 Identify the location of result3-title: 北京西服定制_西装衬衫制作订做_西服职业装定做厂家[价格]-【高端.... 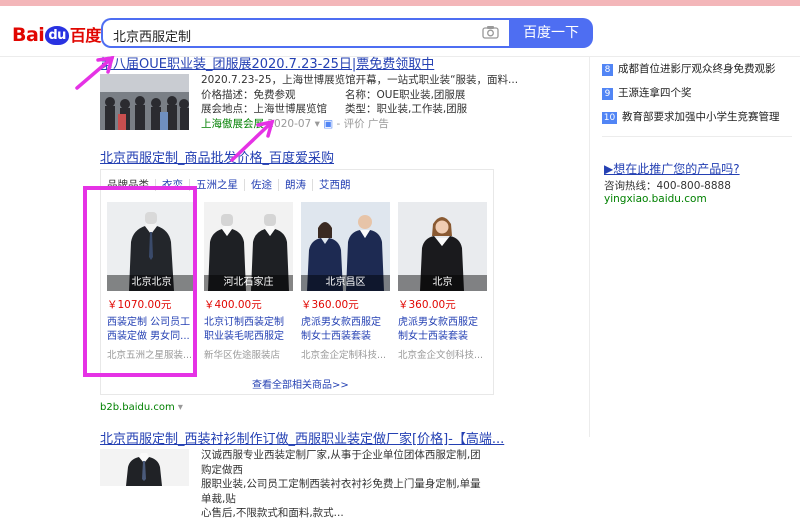
(302, 437).